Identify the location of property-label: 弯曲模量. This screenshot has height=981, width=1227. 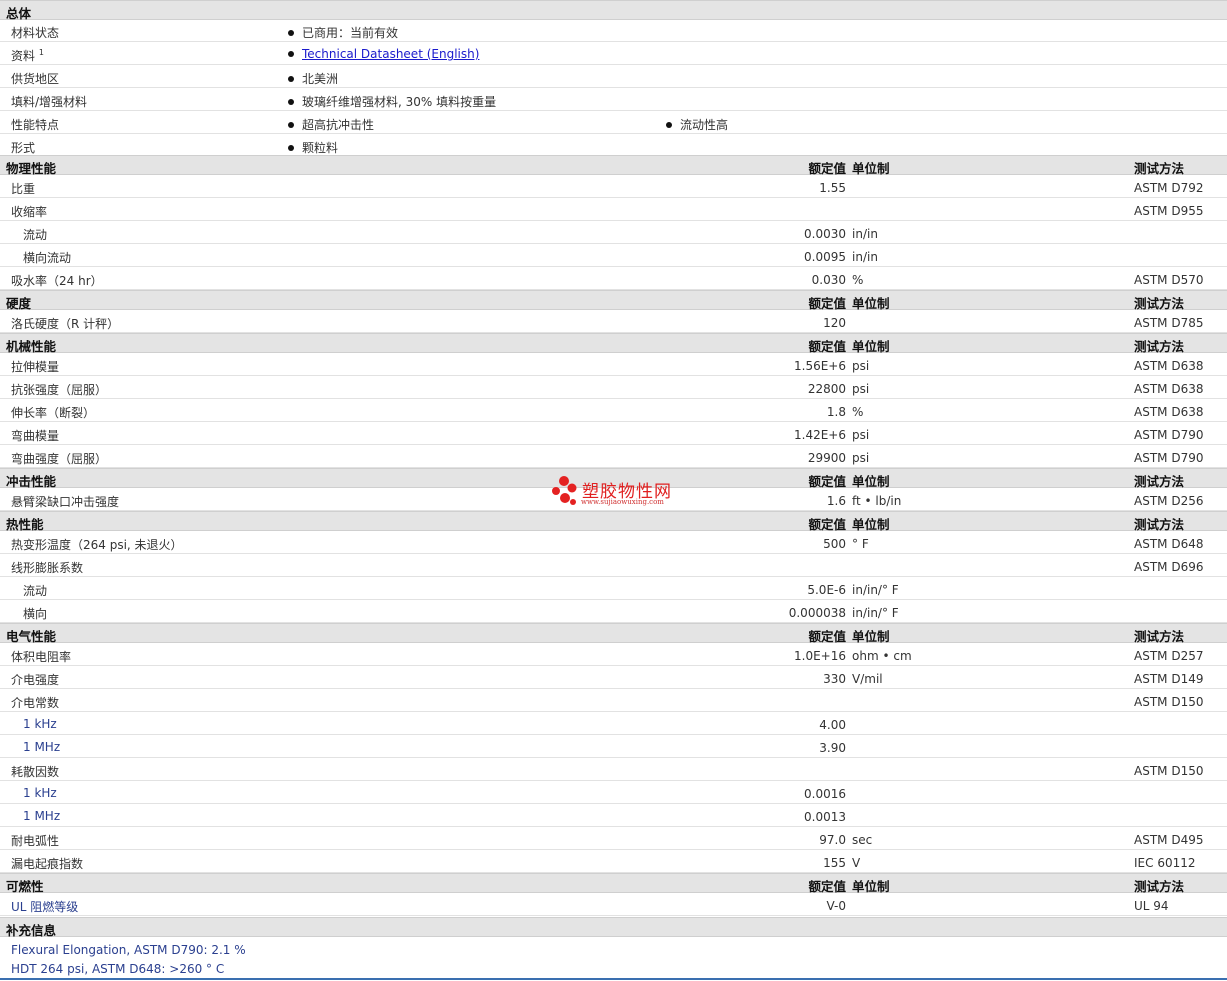
(35, 436).